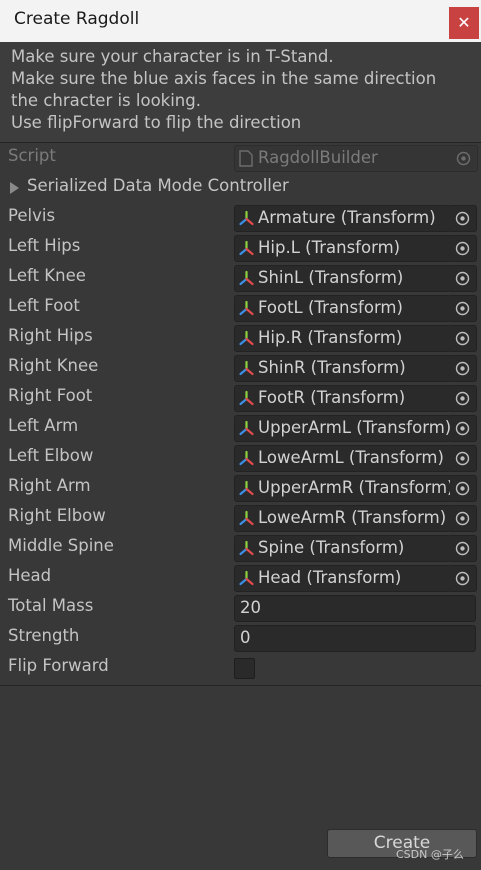 This screenshot has width=481, height=870. What do you see at coordinates (244, 668) in the screenshot?
I see `flip-forward-checkbox` at bounding box center [244, 668].